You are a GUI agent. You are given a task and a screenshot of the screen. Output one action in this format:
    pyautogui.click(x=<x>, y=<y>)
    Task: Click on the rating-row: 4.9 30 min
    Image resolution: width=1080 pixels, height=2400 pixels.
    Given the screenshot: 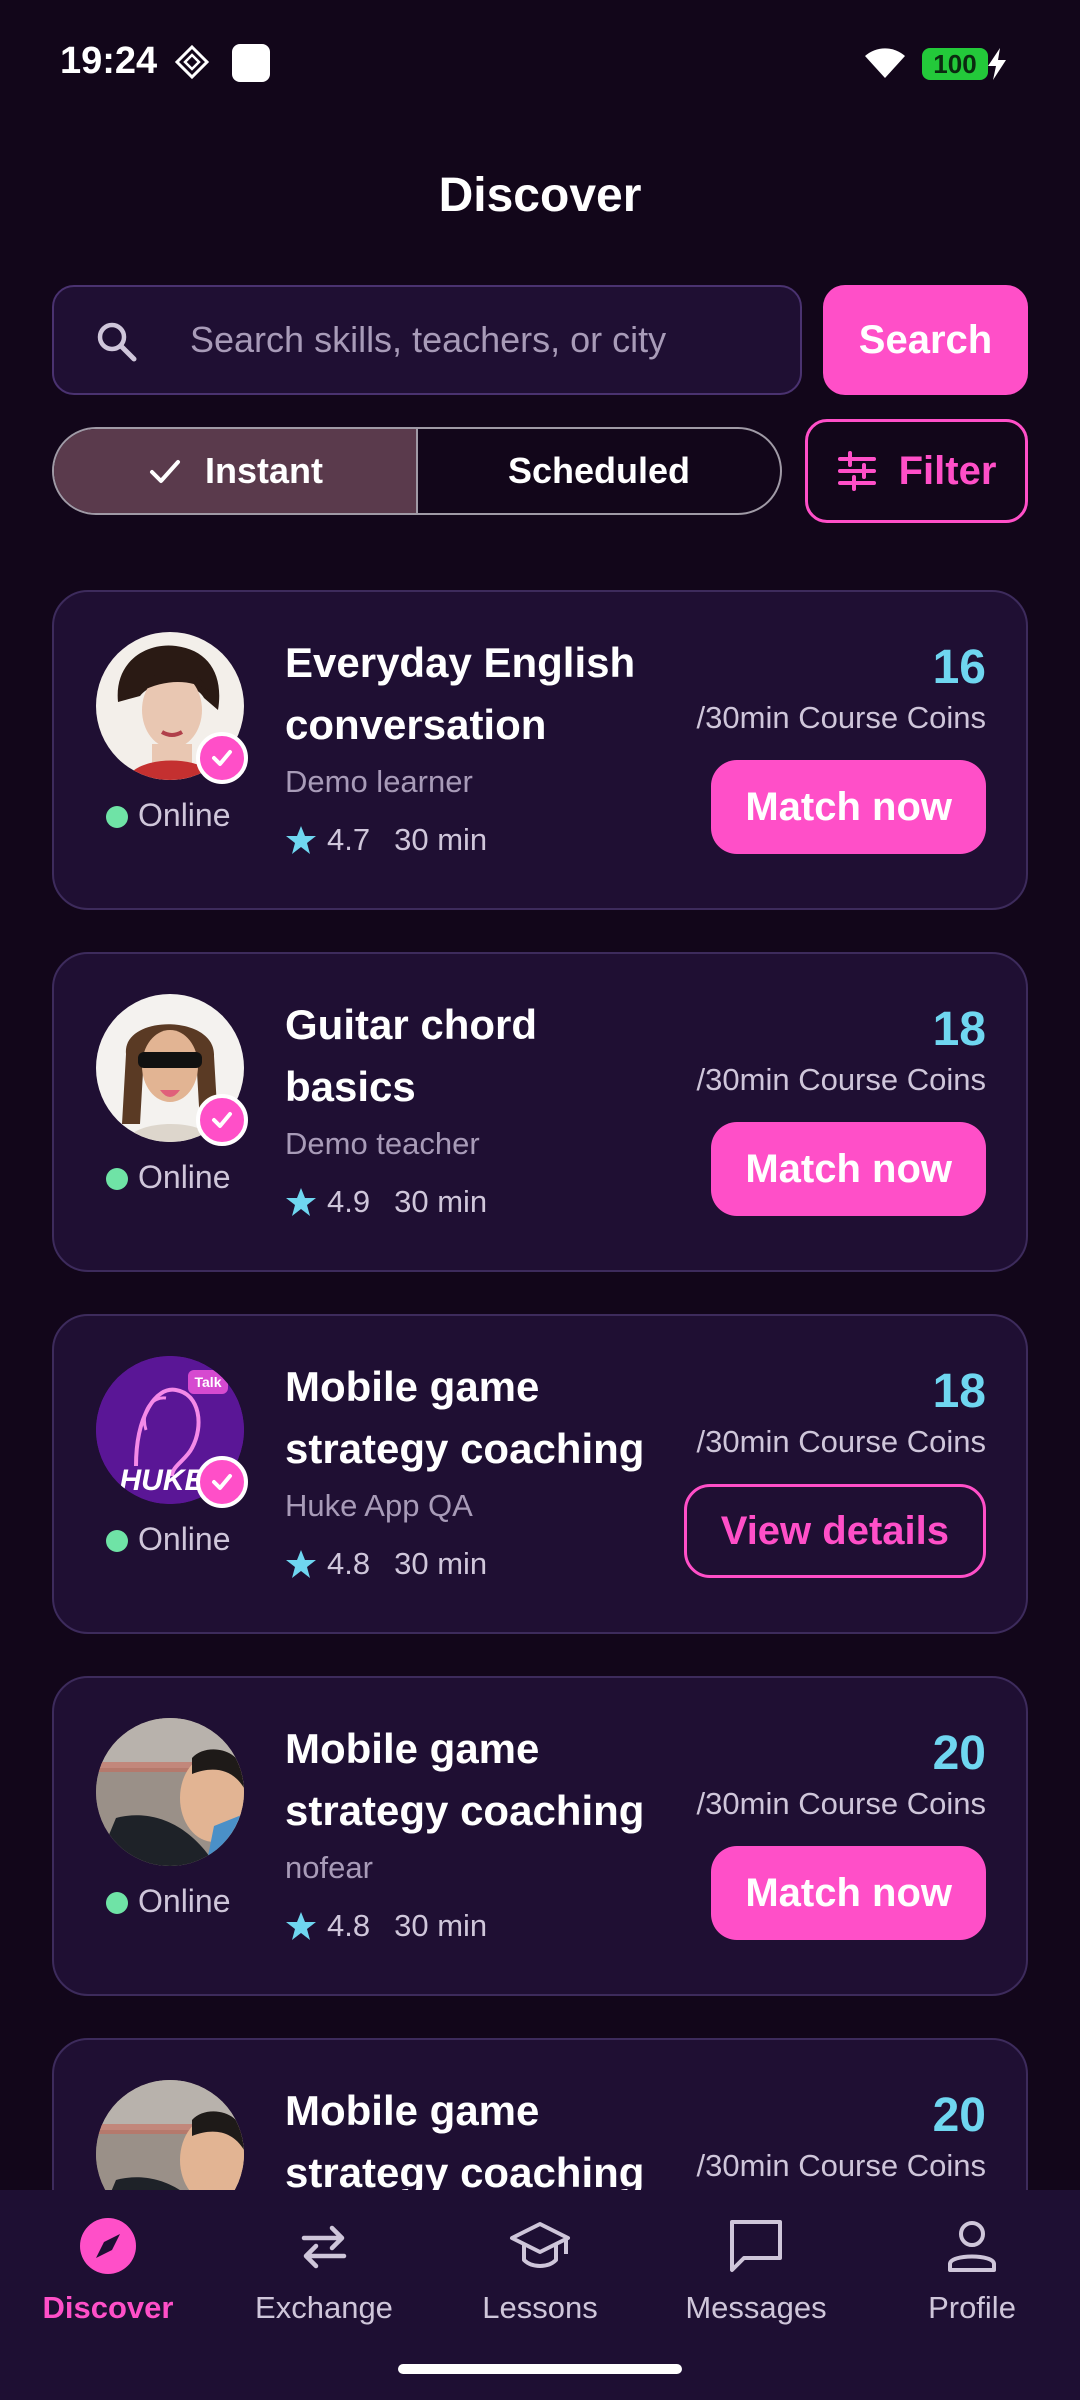 What is the action you would take?
    pyautogui.click(x=386, y=1202)
    